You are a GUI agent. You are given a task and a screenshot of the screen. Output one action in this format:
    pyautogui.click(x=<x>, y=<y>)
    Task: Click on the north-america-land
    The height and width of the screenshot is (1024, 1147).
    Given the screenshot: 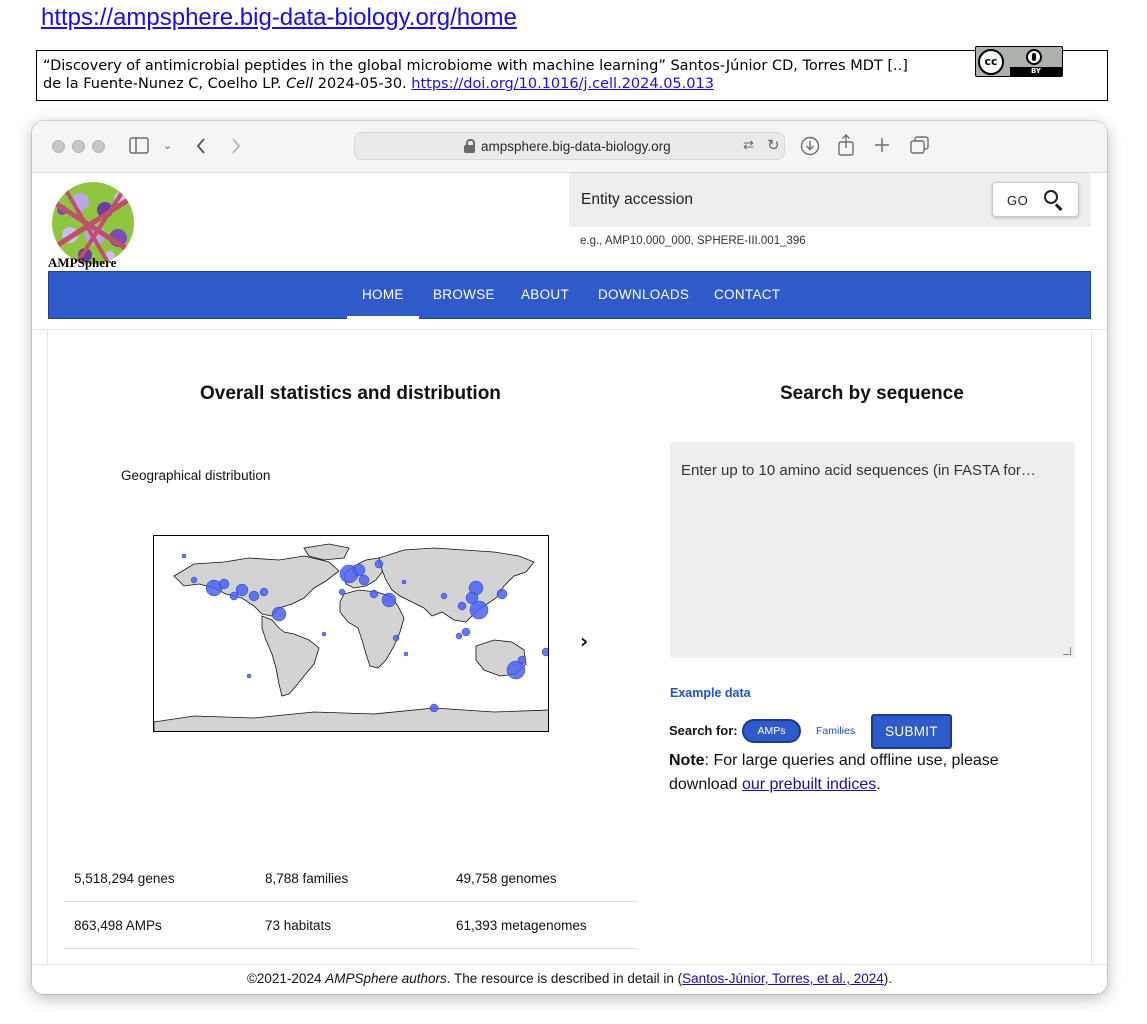 What is the action you would take?
    pyautogui.click(x=256, y=586)
    